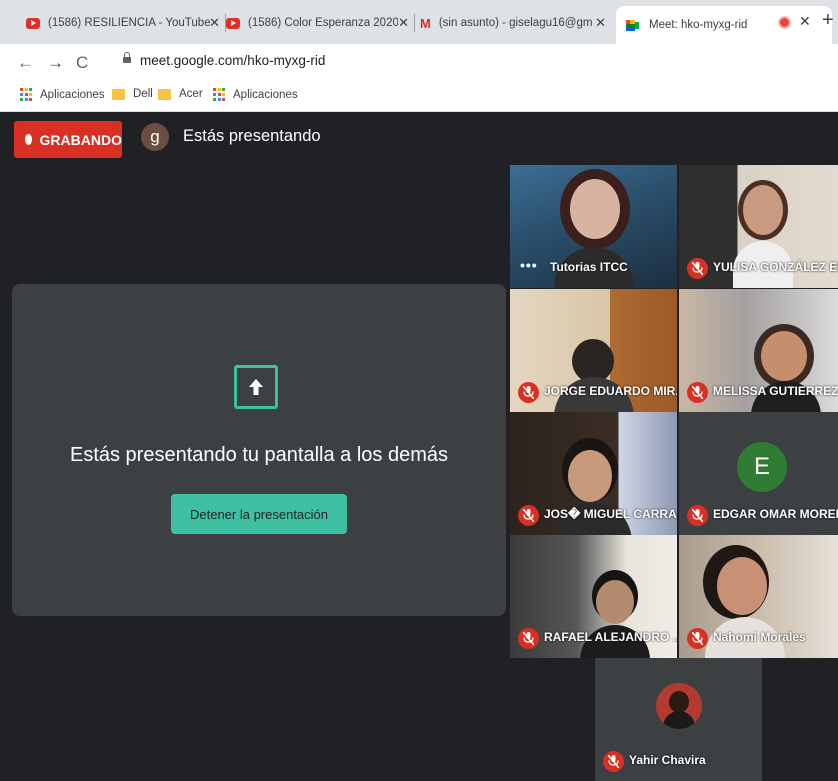  Describe the element at coordinates (589, 267) in the screenshot. I see `participant-name: Tutorias ITCC` at that location.